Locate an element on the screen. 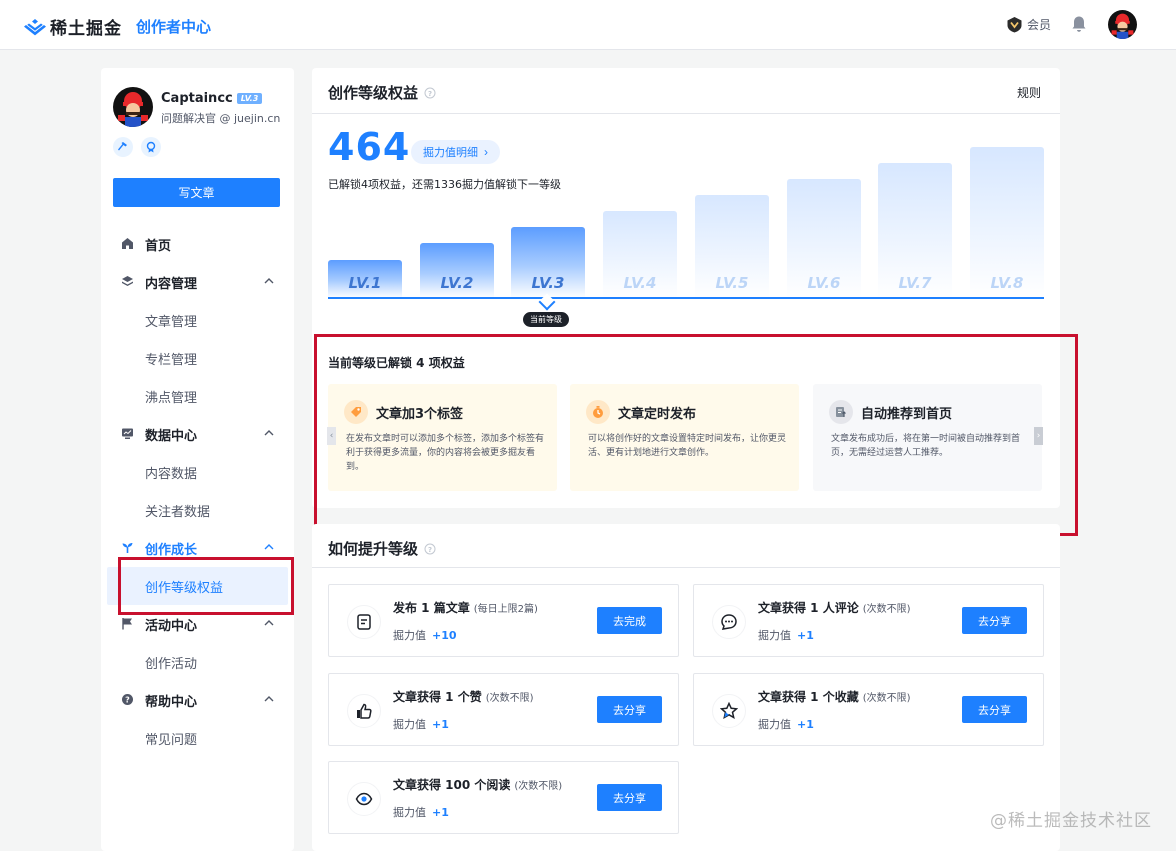  sidebar-item-label: 沸点管理 is located at coordinates (171, 398).